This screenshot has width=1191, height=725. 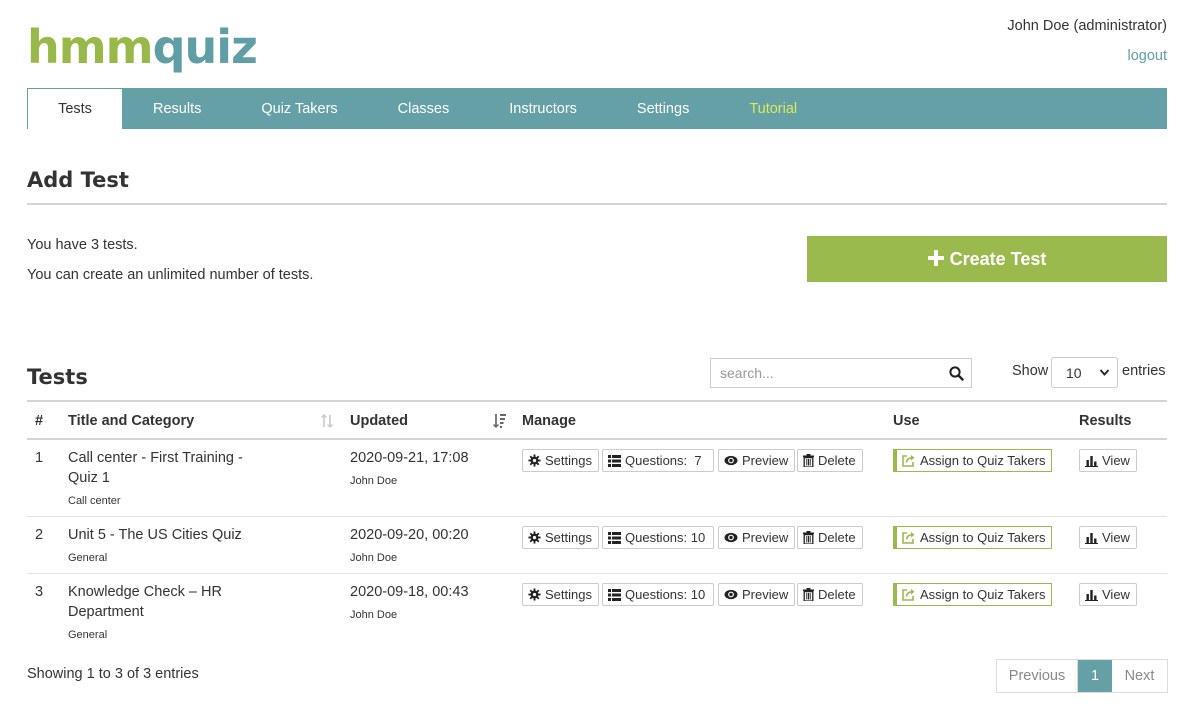 What do you see at coordinates (663, 460) in the screenshot?
I see `questions-label: Questions: 7` at bounding box center [663, 460].